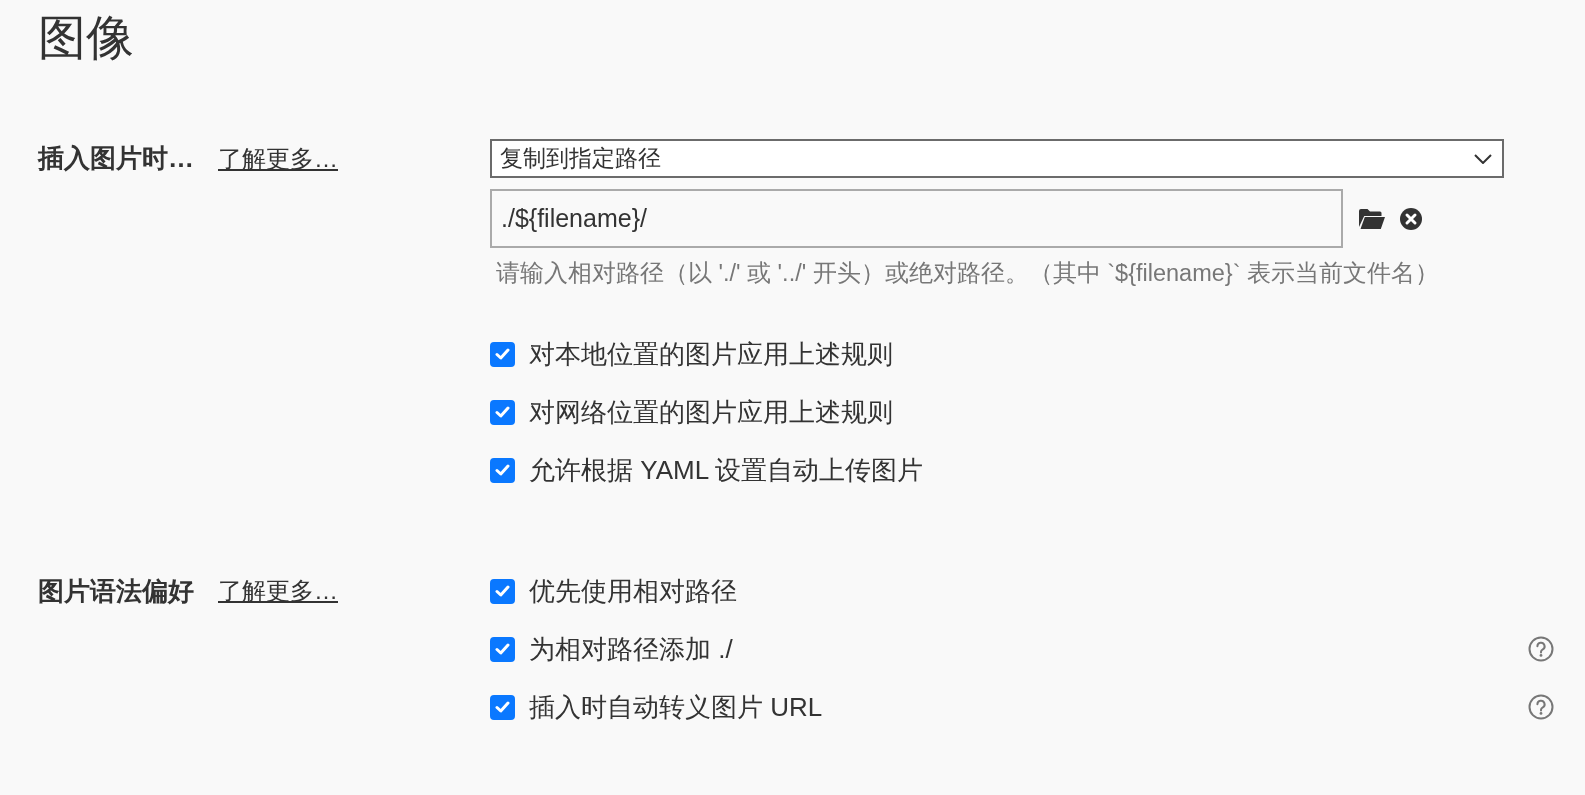  Describe the element at coordinates (726, 470) in the screenshot. I see `checkbox-label: 允许根据 YAML 设置自动上传图片` at that location.